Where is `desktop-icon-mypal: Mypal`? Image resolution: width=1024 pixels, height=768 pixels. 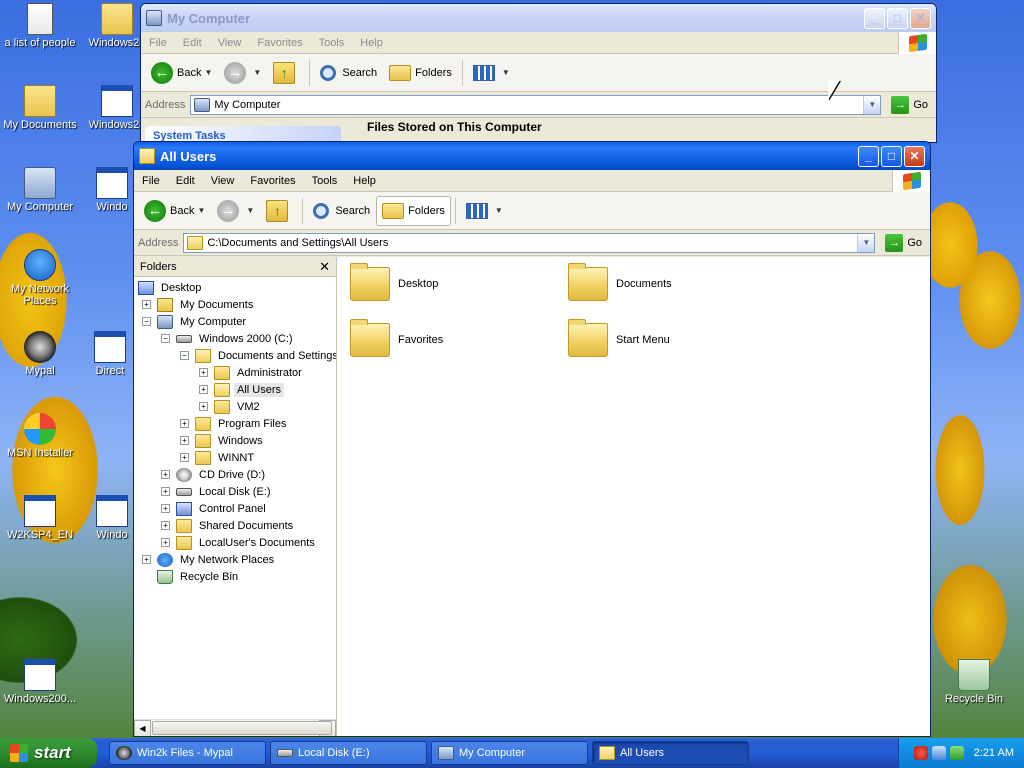
desktop-icon-mypal: Mypal is located at coordinates (40, 354).